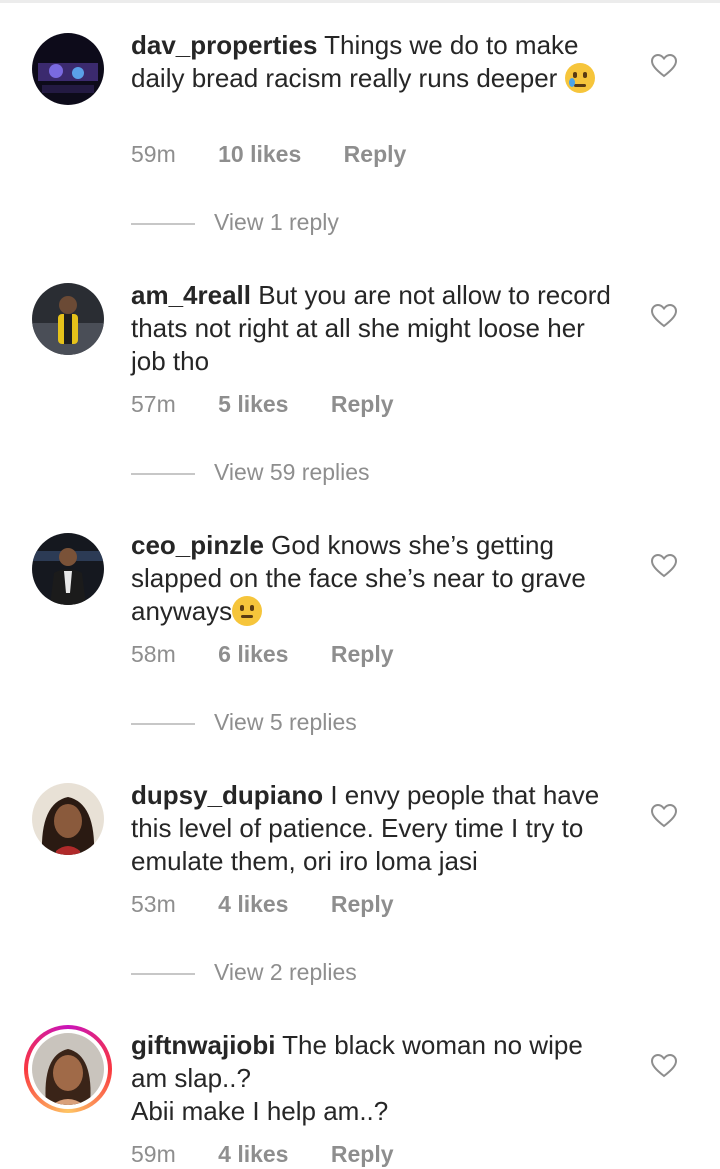 The width and height of the screenshot is (720, 1169). What do you see at coordinates (259, 154) in the screenshot?
I see `comment-likes: 10 likes` at bounding box center [259, 154].